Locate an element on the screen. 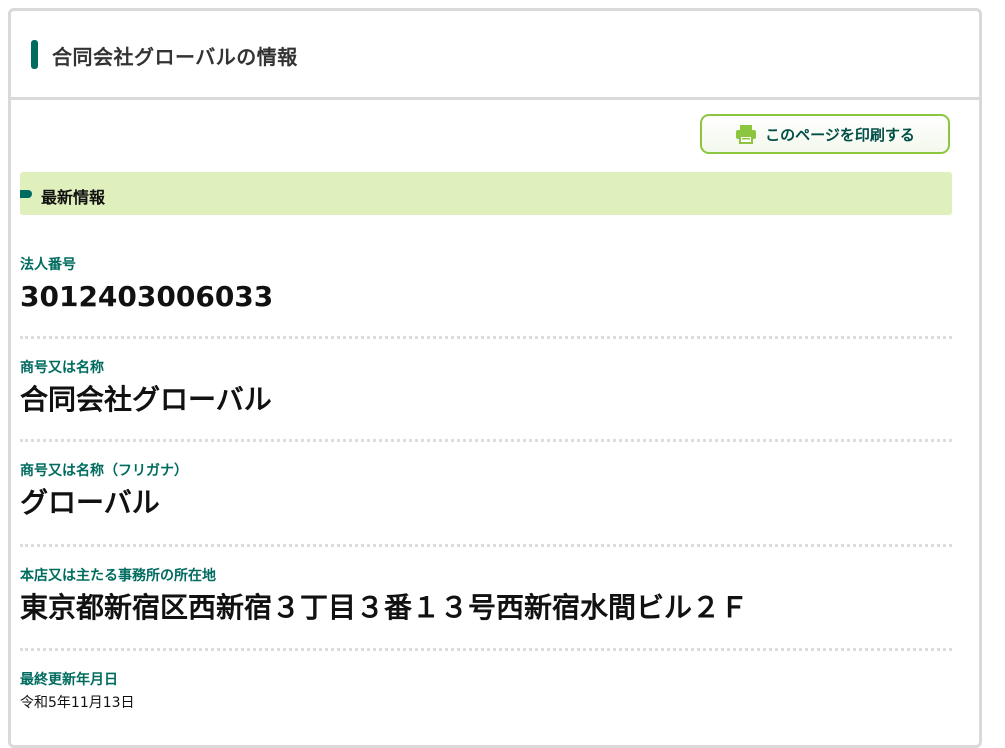  field-value: 東京都新宿区西新宿３丁目３番１３号西新宿水間ビル２Ｆ is located at coordinates (384, 607).